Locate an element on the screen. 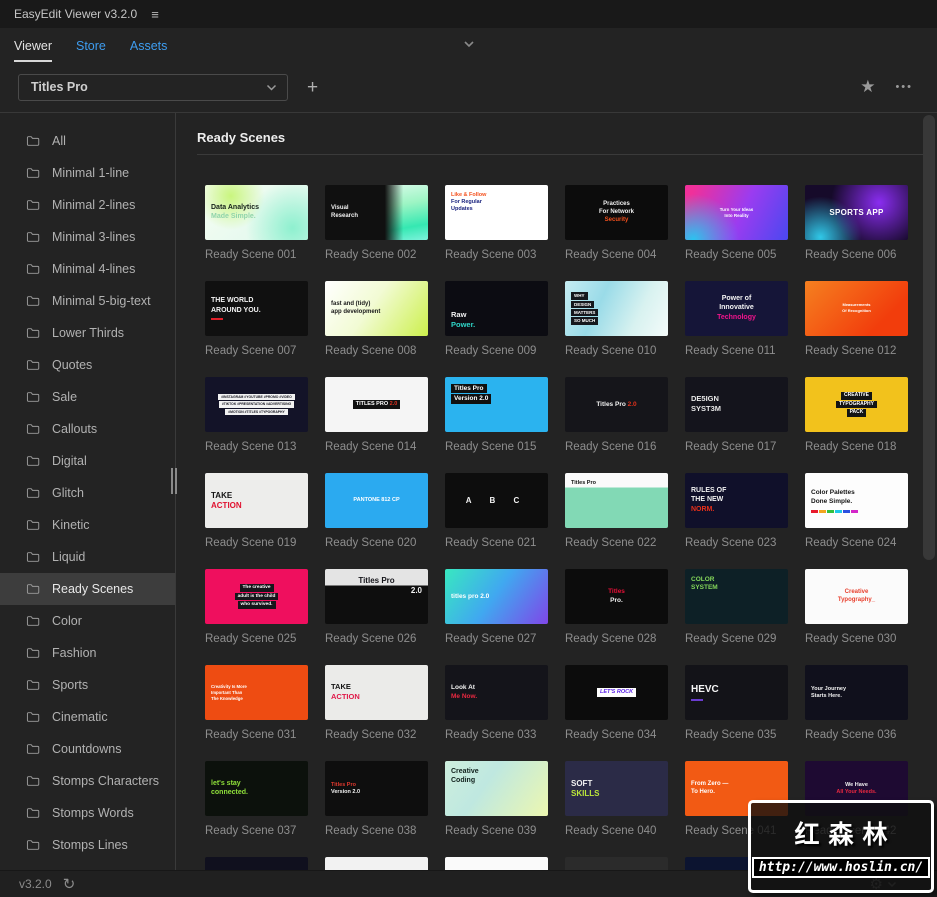 The height and width of the screenshot is (897, 937). scene-thumbnail: Titles Pro 2.0 is located at coordinates (616, 404).